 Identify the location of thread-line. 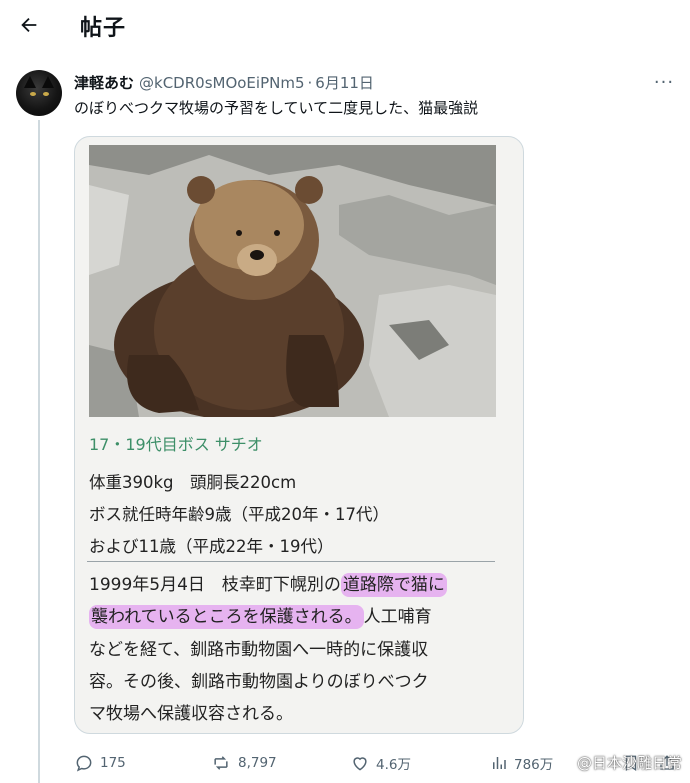
(39, 451).